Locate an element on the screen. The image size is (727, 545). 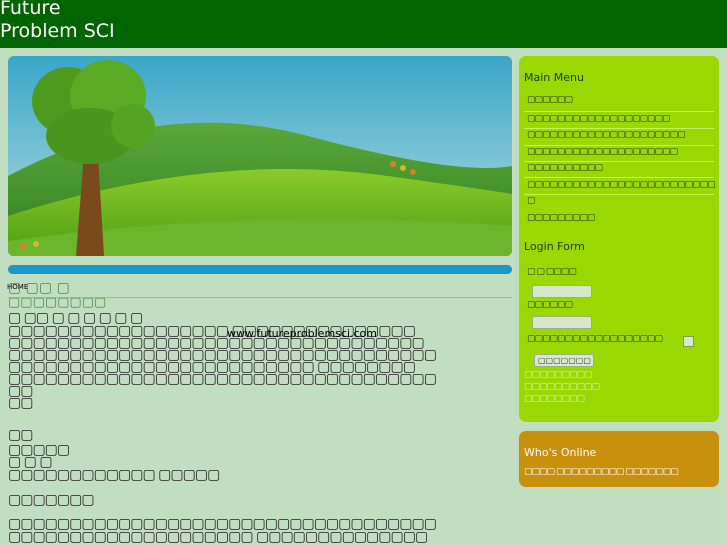
article-text-line: ▢▢▢▢▢▢▢▢▢▢▢▢ ▢▢▢▢▢ is located at coordinates (114, 475).